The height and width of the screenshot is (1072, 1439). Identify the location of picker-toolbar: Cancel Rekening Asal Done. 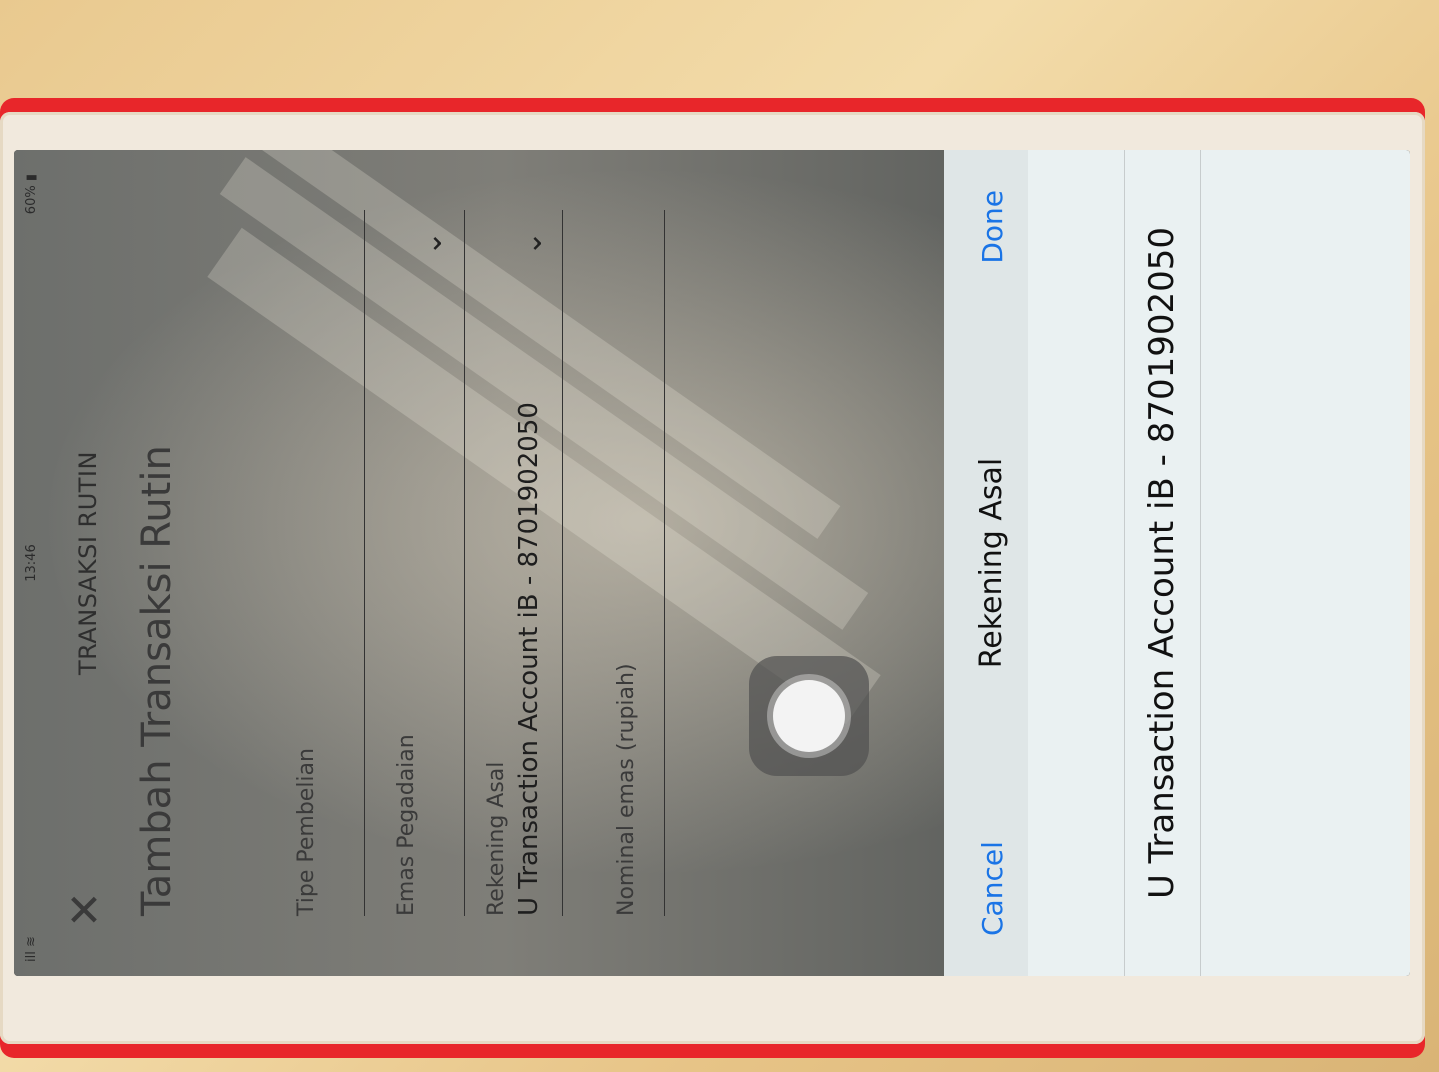
(986, 563).